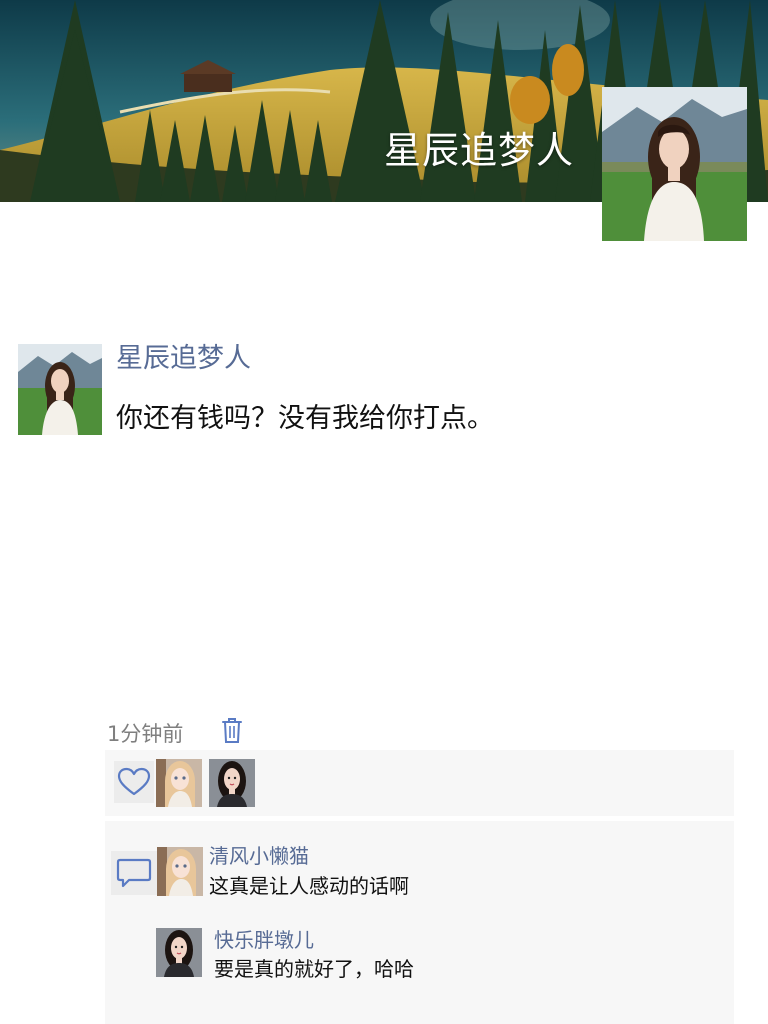 The width and height of the screenshot is (768, 1024). I want to click on like-avatar-anime, so click(179, 783).